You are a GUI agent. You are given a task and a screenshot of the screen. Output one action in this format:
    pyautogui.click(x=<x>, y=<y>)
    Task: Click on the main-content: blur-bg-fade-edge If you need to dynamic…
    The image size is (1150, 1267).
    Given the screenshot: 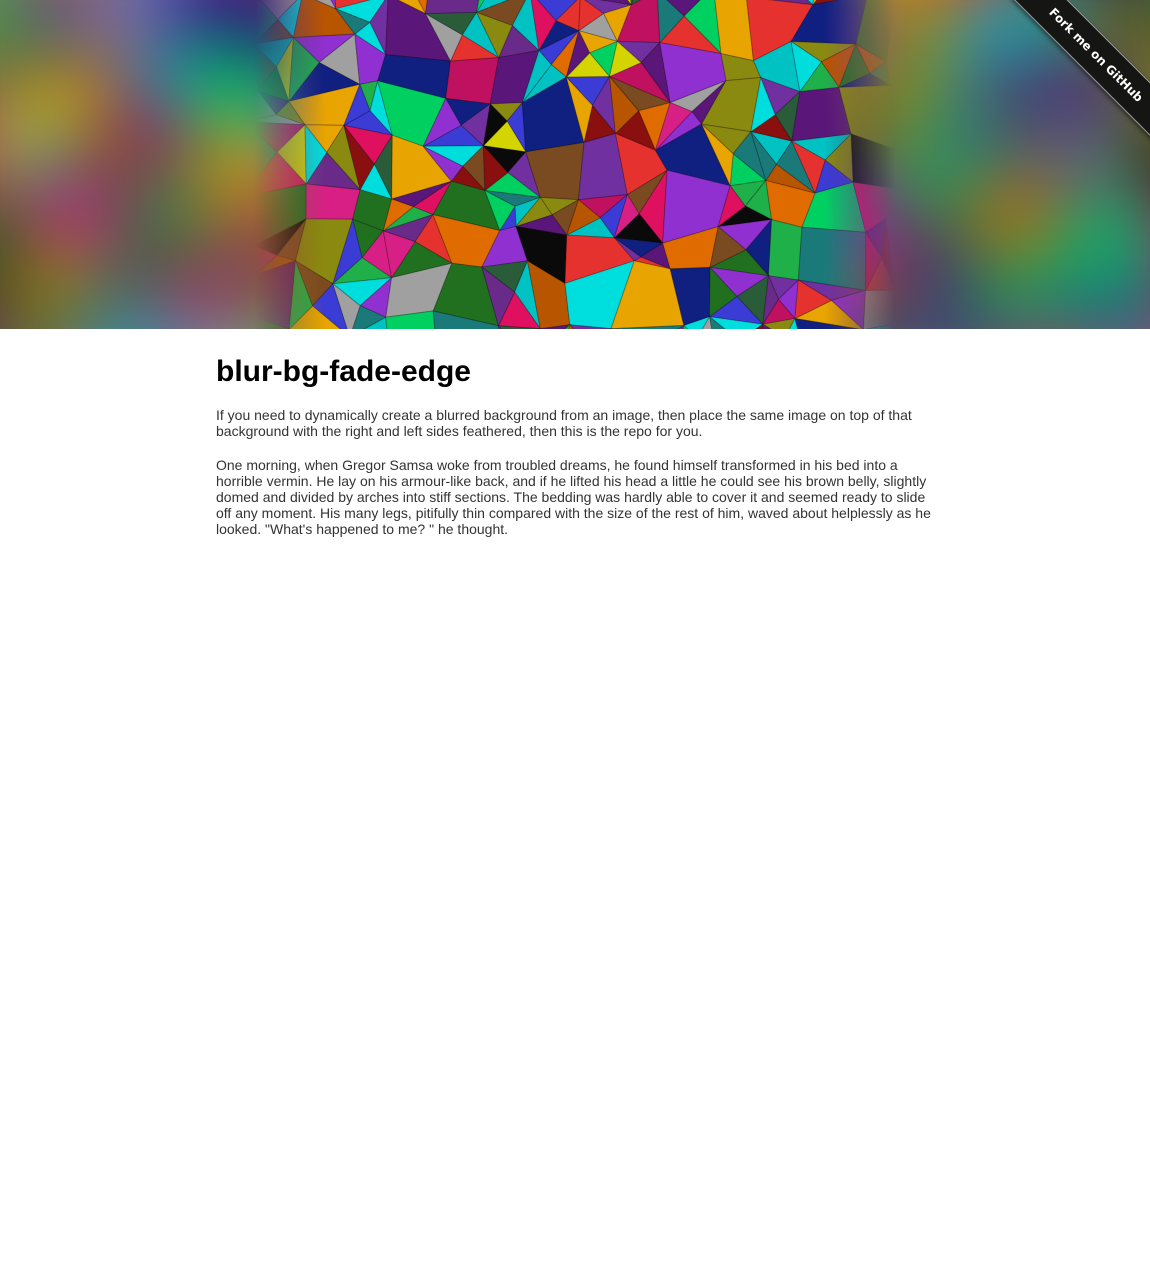 What is the action you would take?
    pyautogui.click(x=575, y=433)
    